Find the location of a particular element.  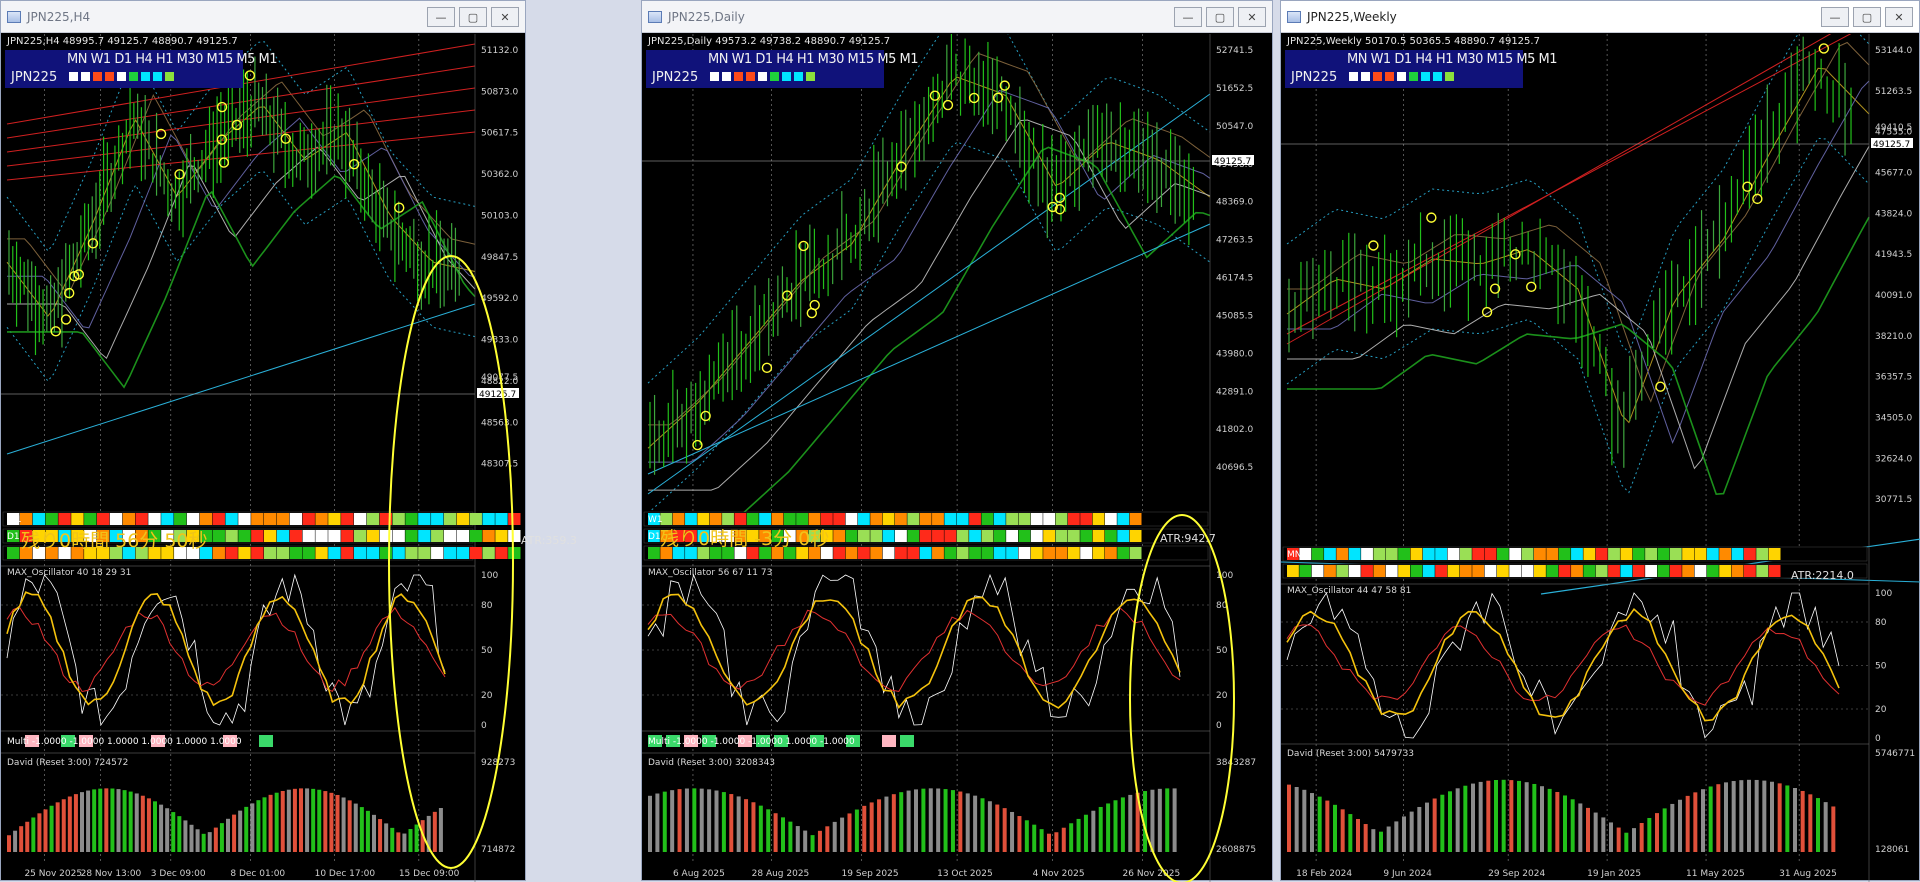

resistance-line is located at coordinates (241, 120).